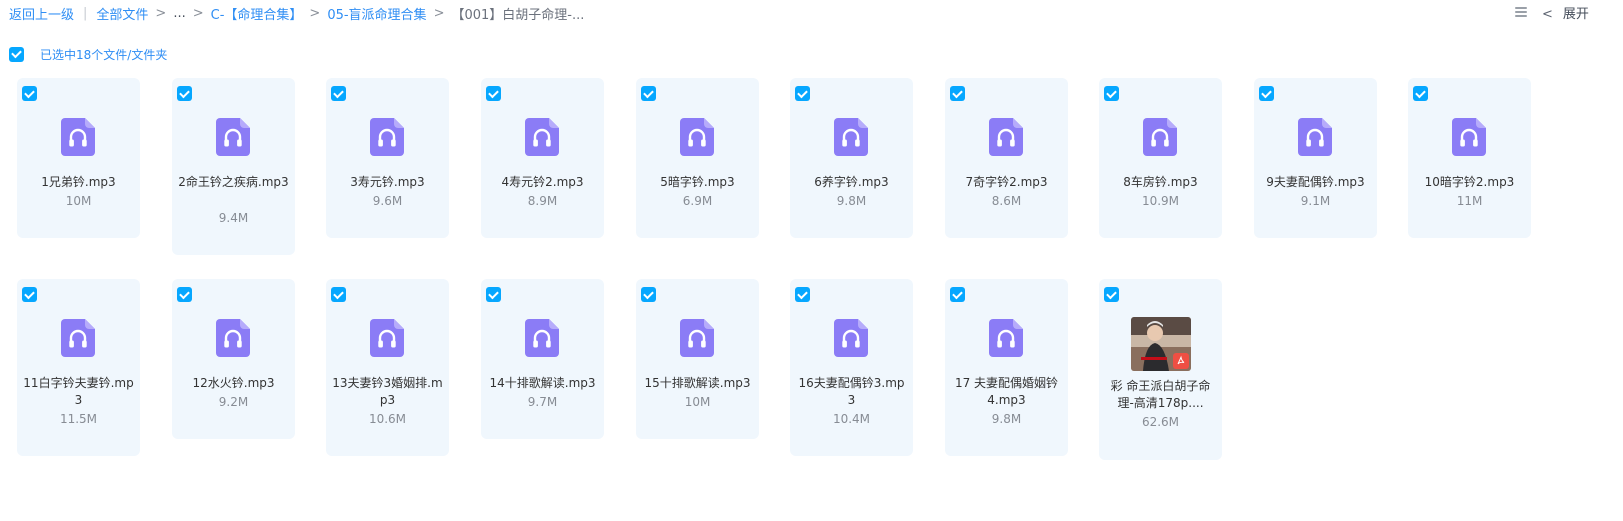 The width and height of the screenshot is (1623, 521). Describe the element at coordinates (851, 158) in the screenshot. I see `file-card: 6养字钤.mp3 9.8M` at that location.